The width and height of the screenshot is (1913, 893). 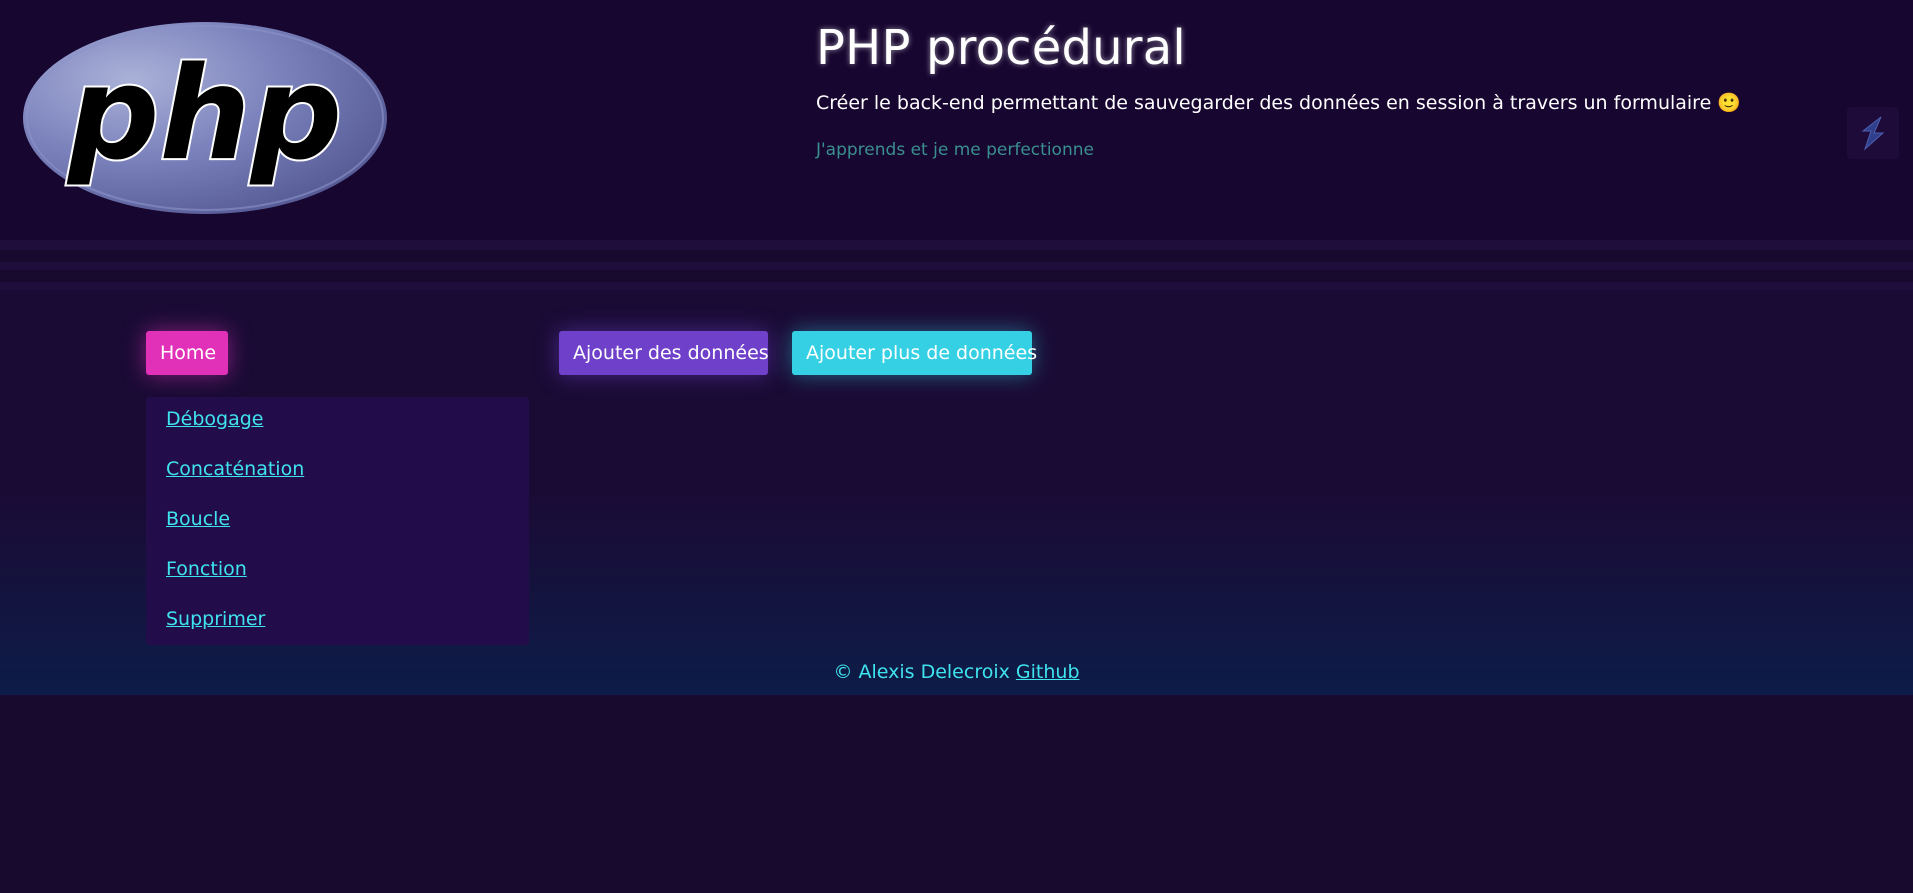 I want to click on page-footer: © Alexis Delecroix Github, so click(x=956, y=672).